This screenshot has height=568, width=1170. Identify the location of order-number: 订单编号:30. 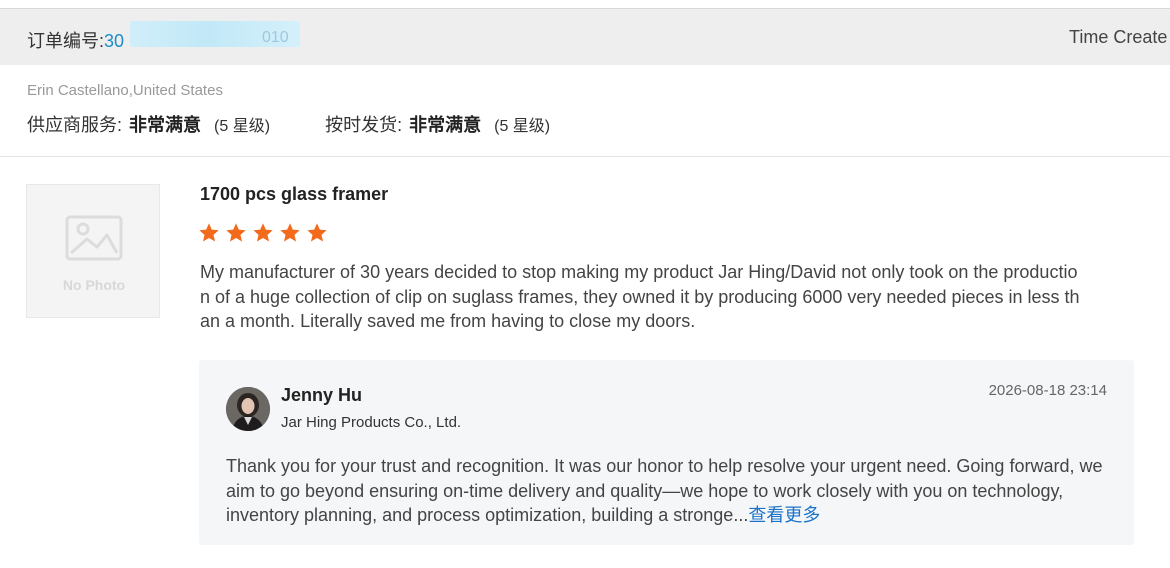
(75, 40).